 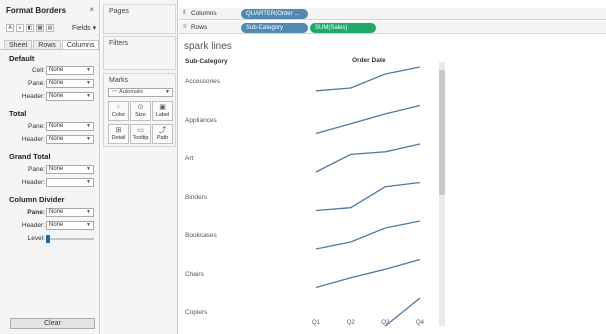 What do you see at coordinates (162, 138) in the screenshot?
I see `path-button-label: Path` at bounding box center [162, 138].